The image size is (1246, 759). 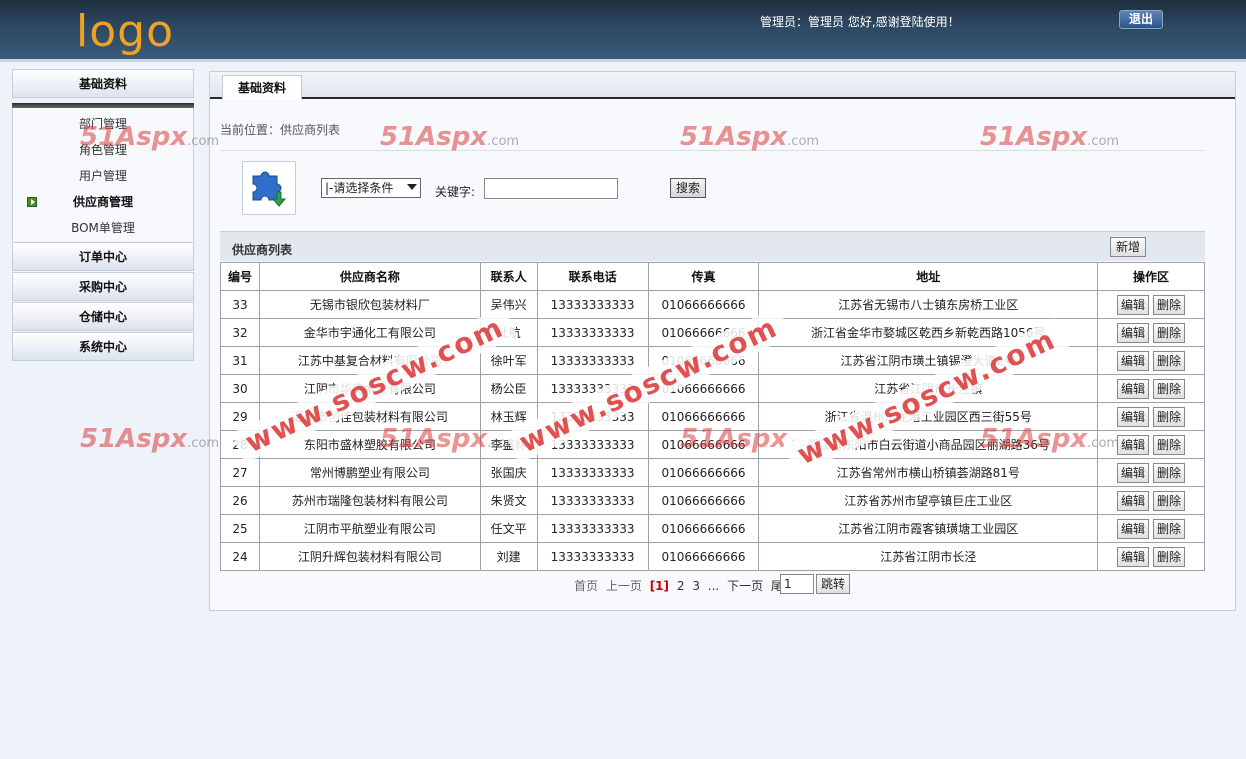 I want to click on logo: logo, so click(x=125, y=31).